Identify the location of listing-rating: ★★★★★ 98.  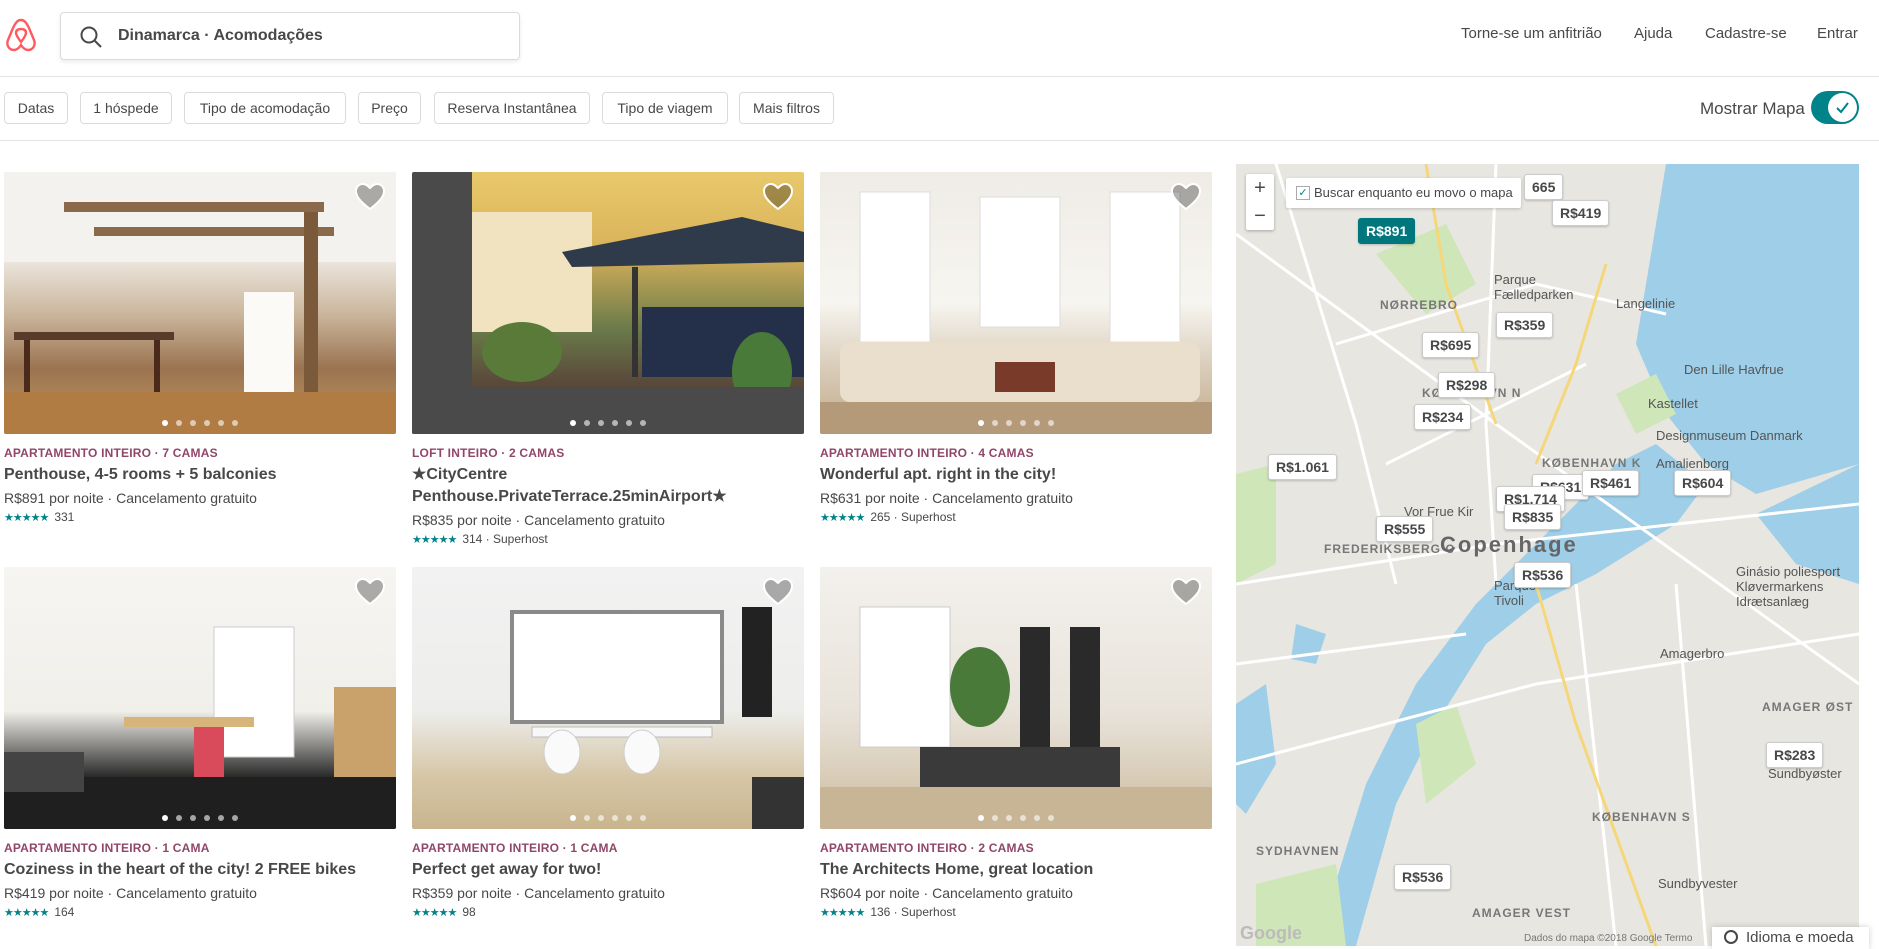
(608, 912).